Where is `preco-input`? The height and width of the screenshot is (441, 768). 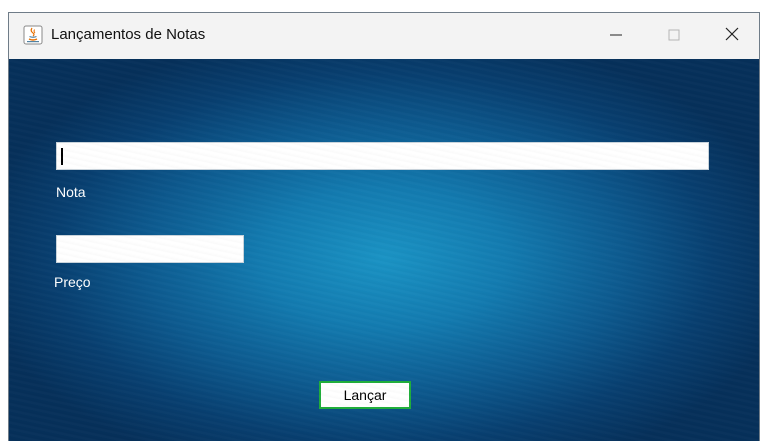
preco-input is located at coordinates (150, 249).